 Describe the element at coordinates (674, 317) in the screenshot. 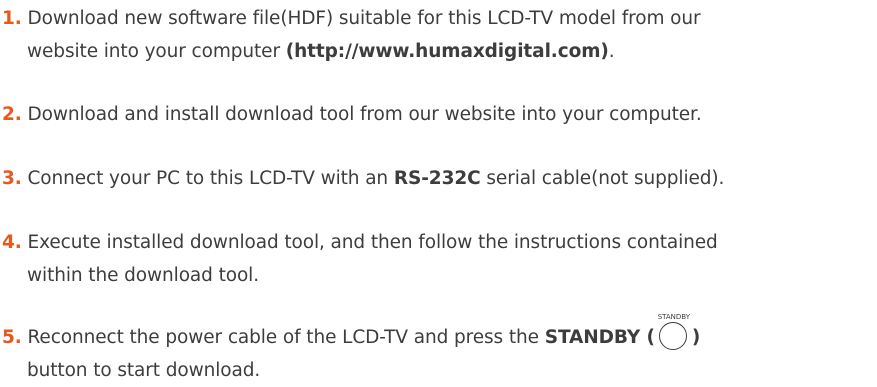

I see `standby-caption: STANDBY` at that location.